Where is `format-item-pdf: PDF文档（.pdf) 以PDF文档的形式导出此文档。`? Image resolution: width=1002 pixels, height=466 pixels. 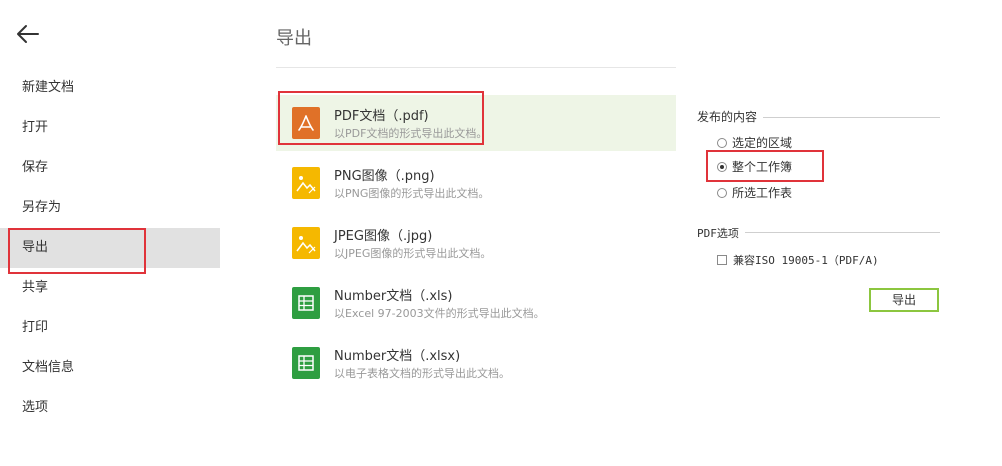
format-item-pdf: PDF文档（.pdf) 以PDF文档的形式导出此文档。 is located at coordinates (476, 123).